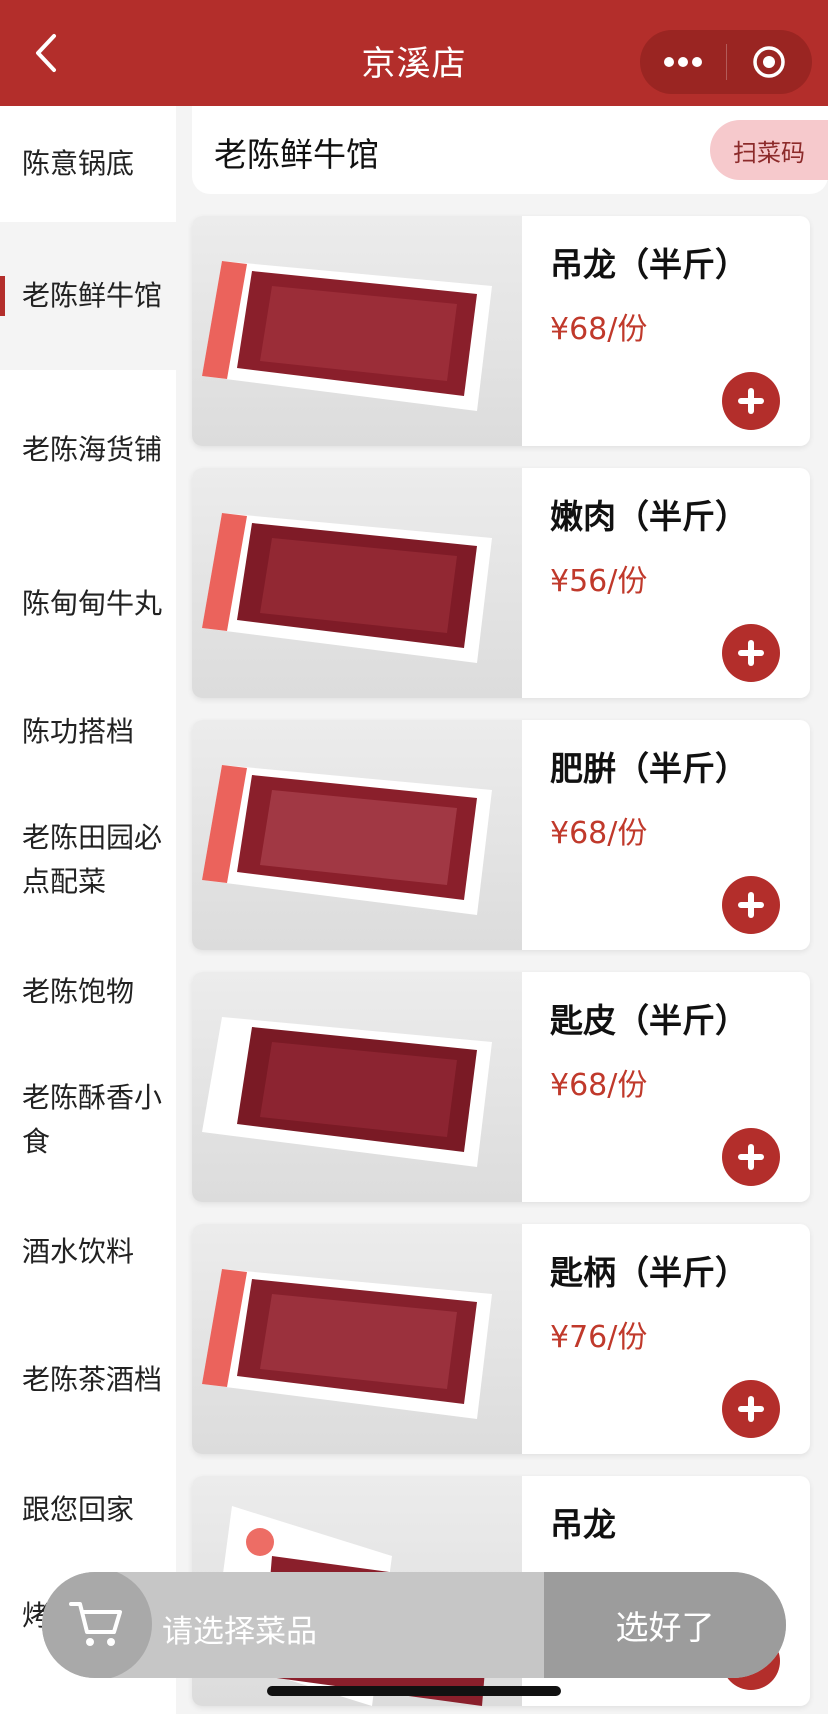  What do you see at coordinates (583, 1524) in the screenshot?
I see `product-name: 吊龙` at bounding box center [583, 1524].